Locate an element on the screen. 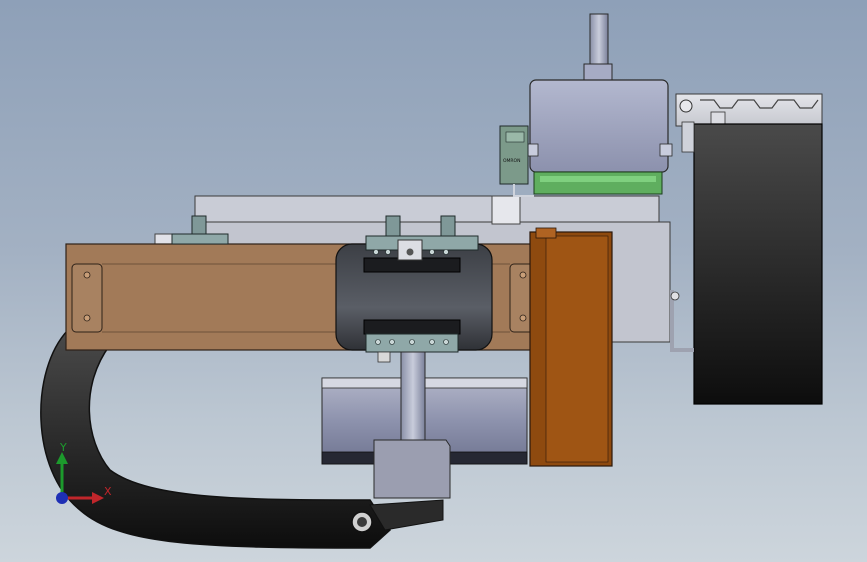  carriage-bottom-bar is located at coordinates (412, 327).